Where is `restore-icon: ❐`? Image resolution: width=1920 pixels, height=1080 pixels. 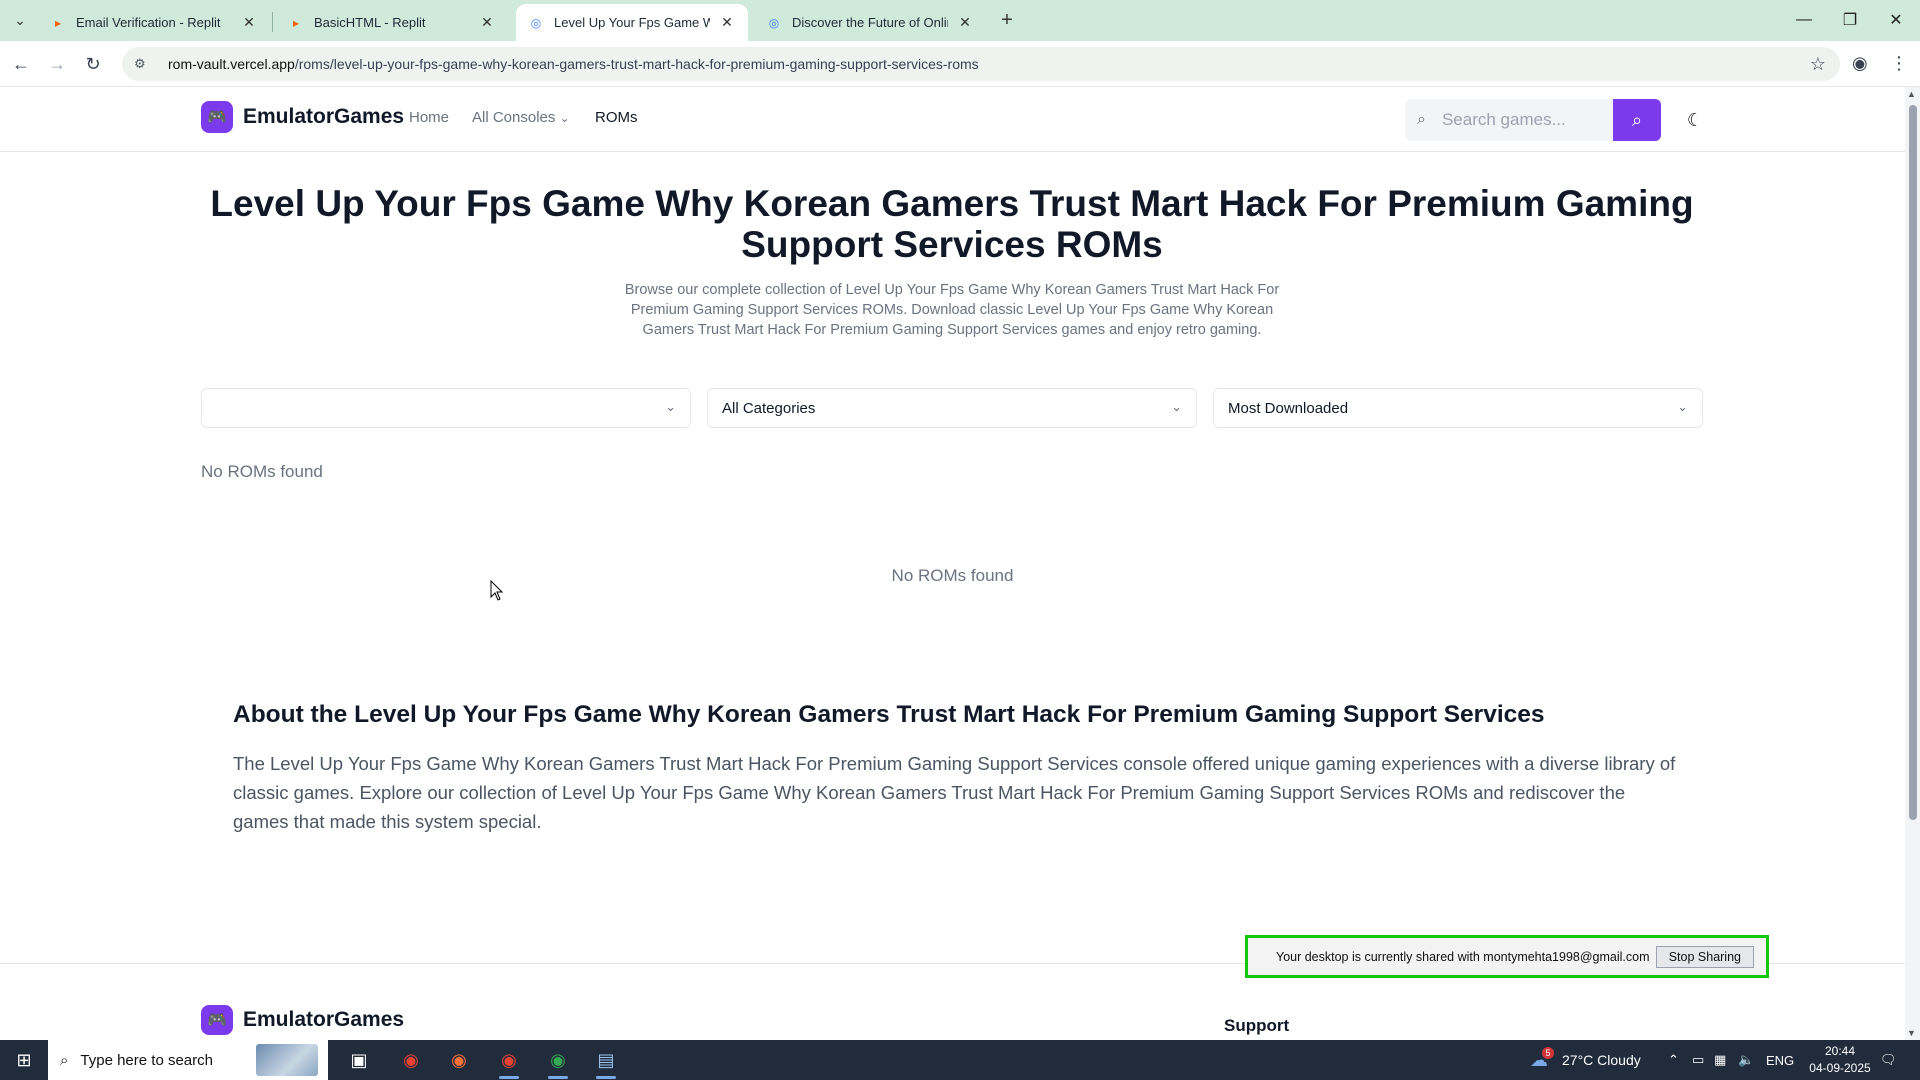 restore-icon: ❐ is located at coordinates (1850, 20).